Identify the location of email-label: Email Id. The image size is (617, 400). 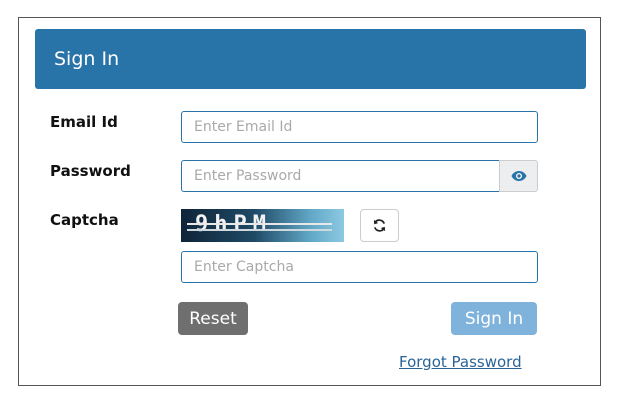
(84, 122).